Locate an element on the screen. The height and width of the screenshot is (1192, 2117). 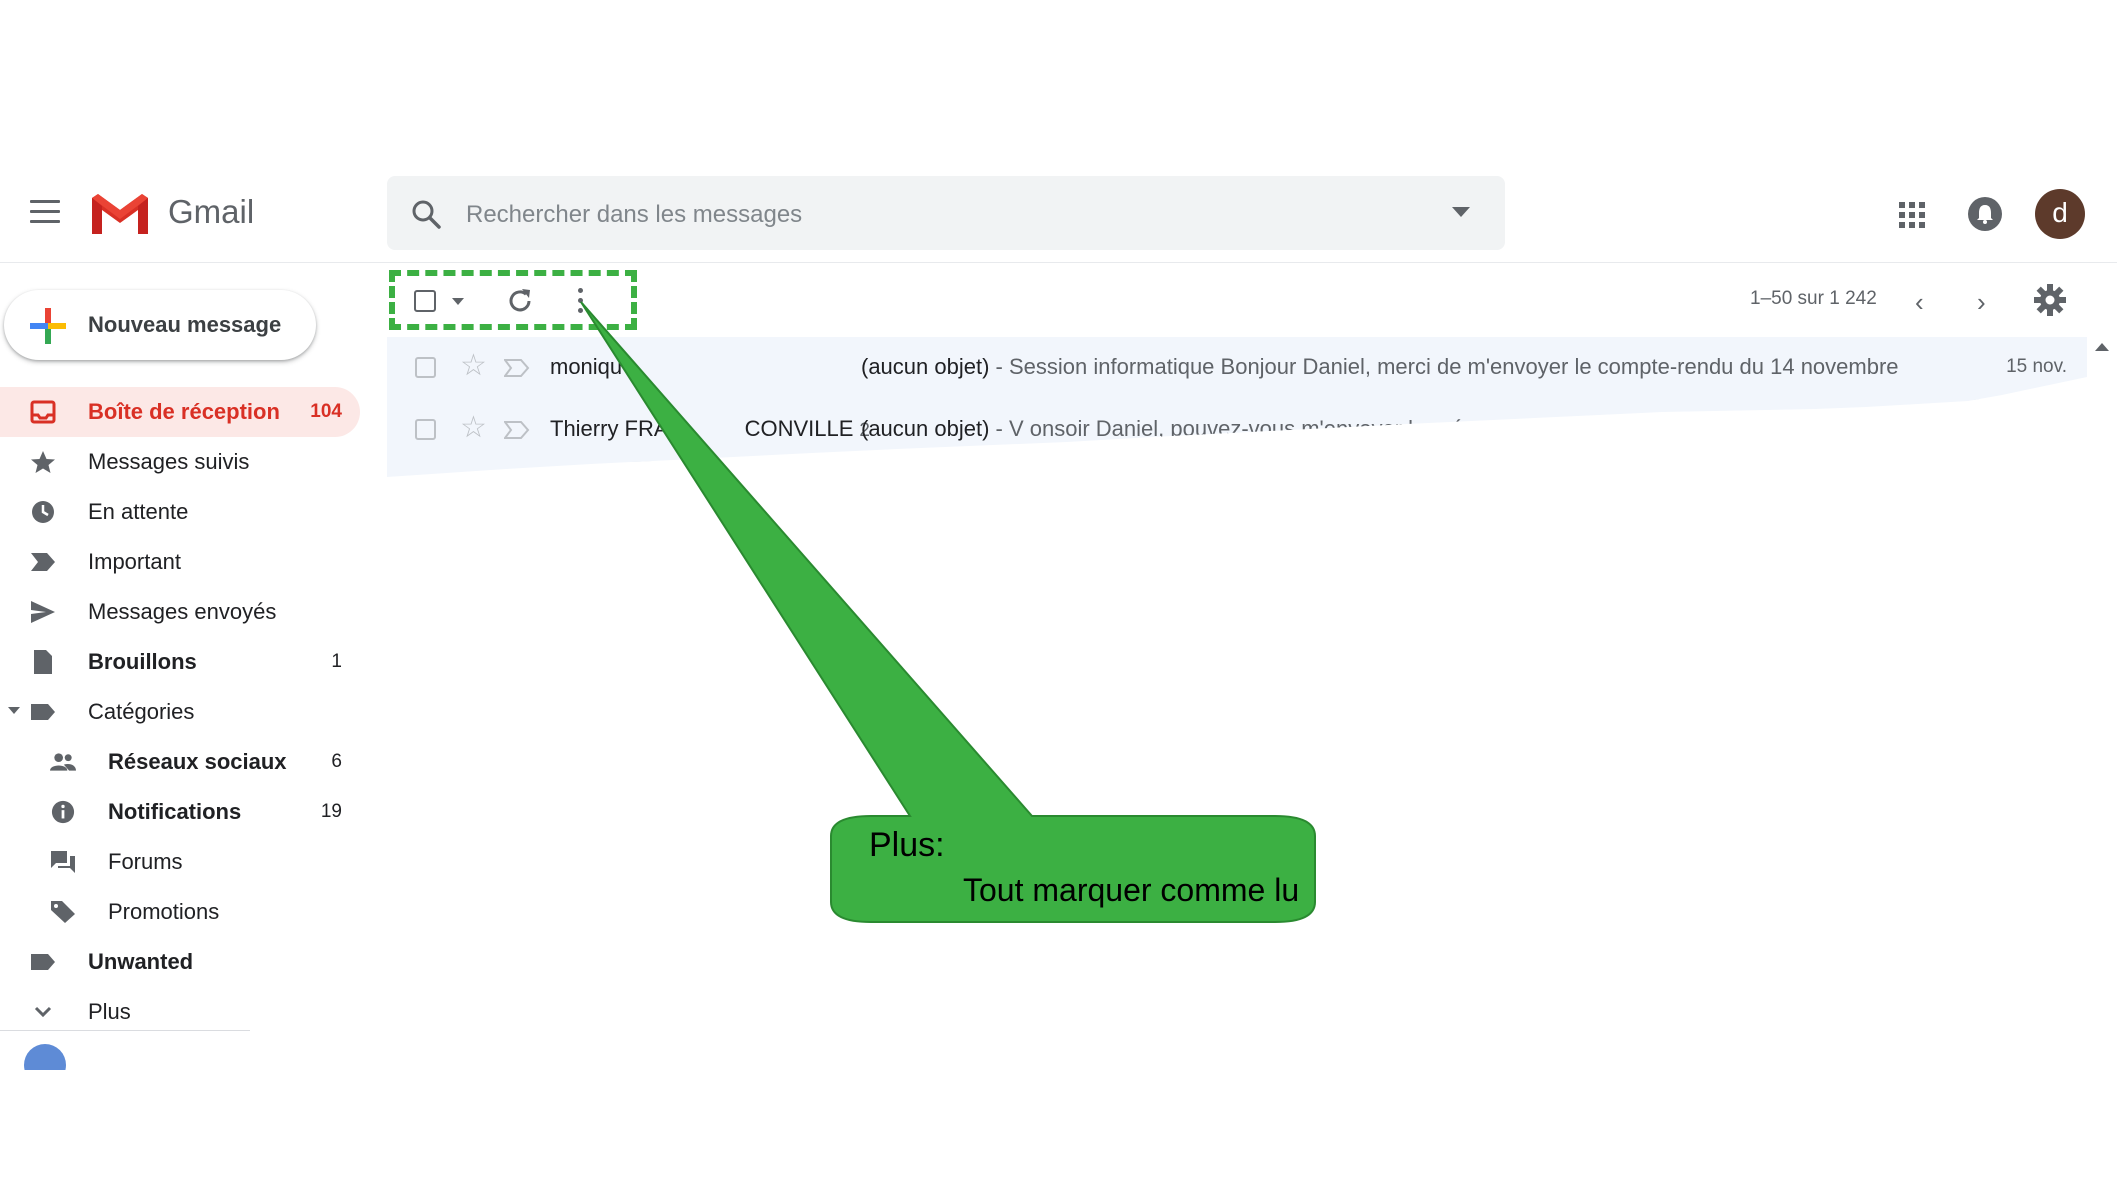
hangouts-avatar is located at coordinates (45, 1057).